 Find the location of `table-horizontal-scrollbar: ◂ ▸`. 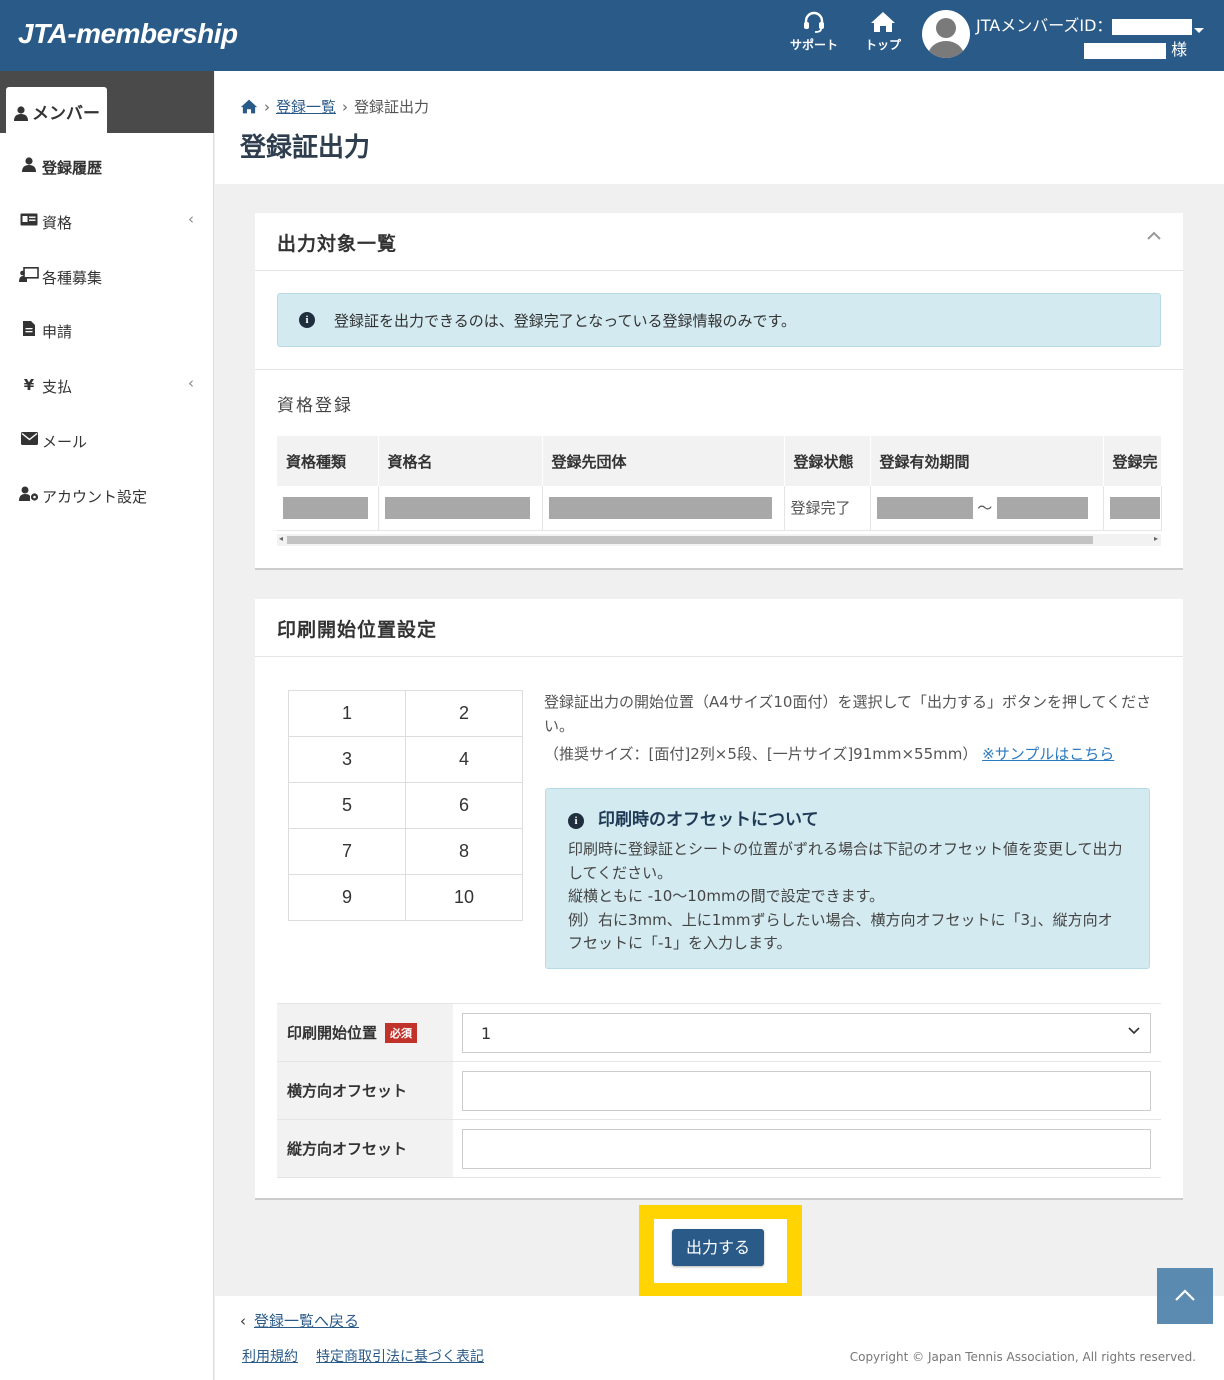

table-horizontal-scrollbar: ◂ ▸ is located at coordinates (719, 540).